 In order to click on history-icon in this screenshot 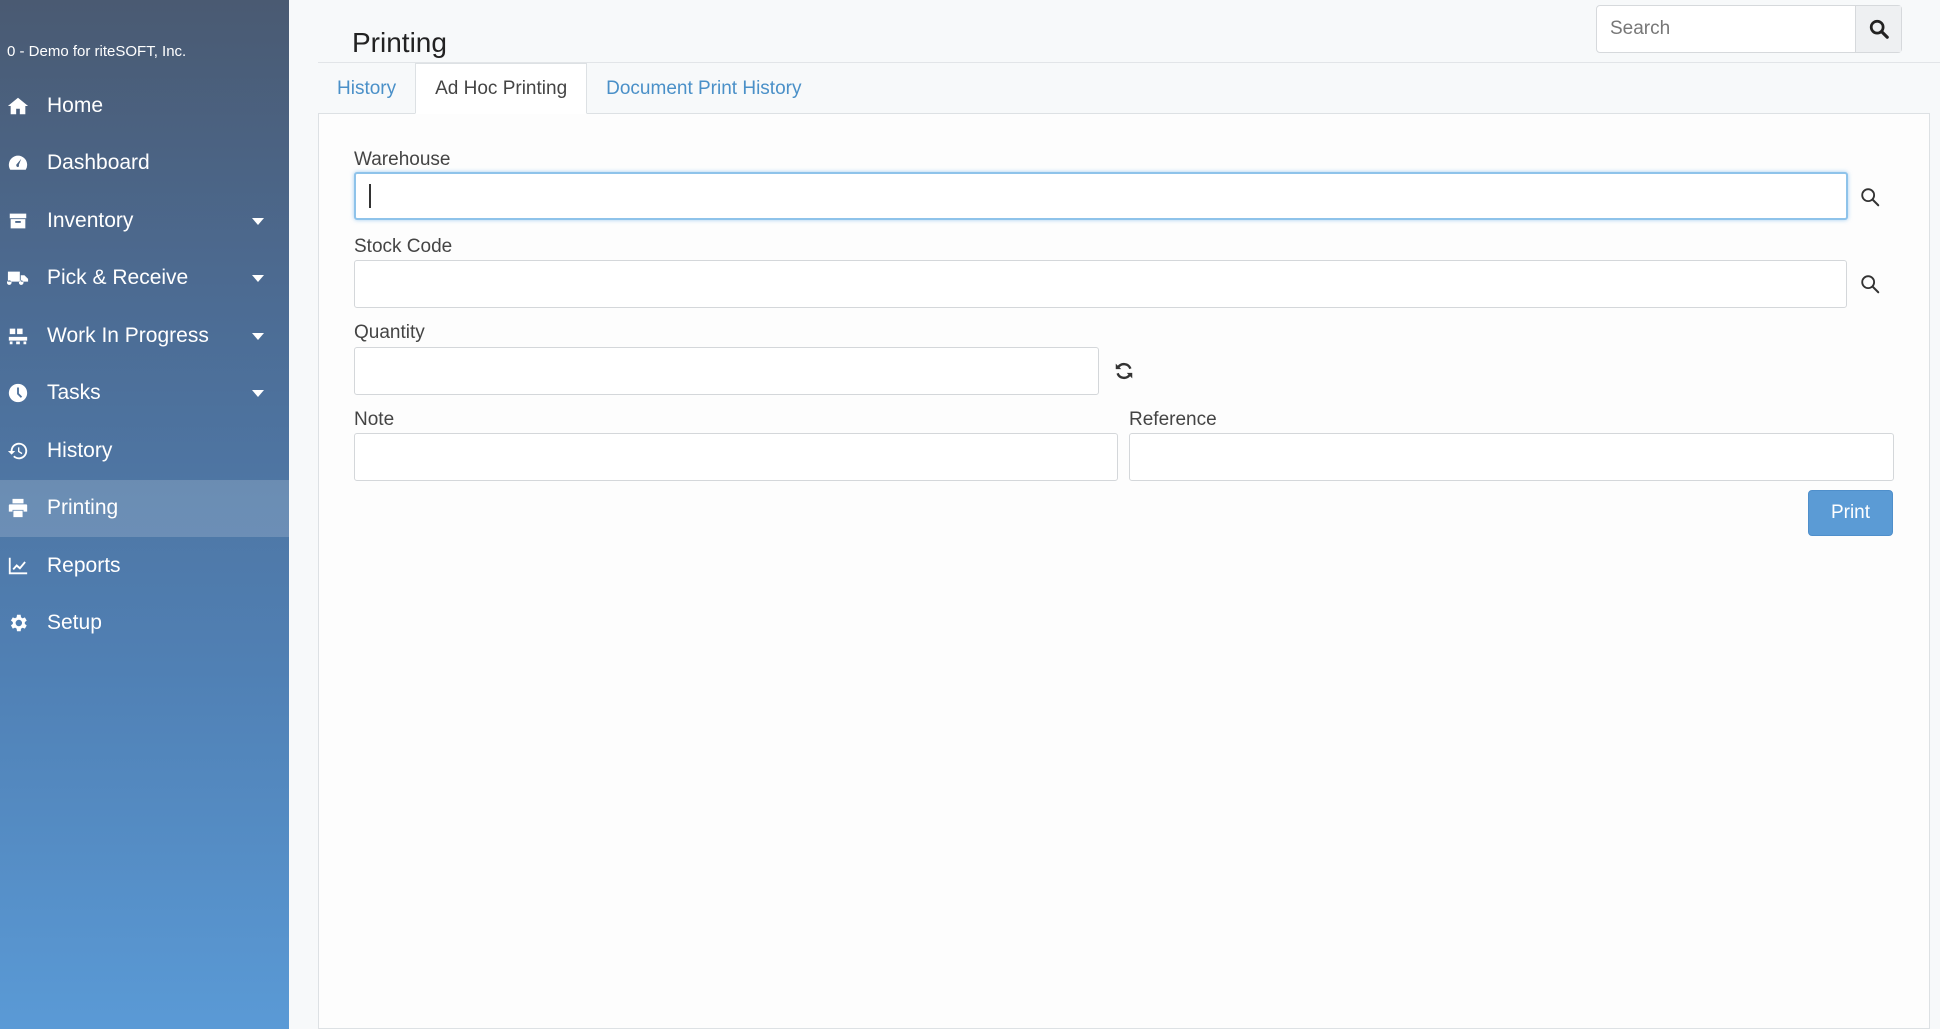, I will do `click(18, 451)`.